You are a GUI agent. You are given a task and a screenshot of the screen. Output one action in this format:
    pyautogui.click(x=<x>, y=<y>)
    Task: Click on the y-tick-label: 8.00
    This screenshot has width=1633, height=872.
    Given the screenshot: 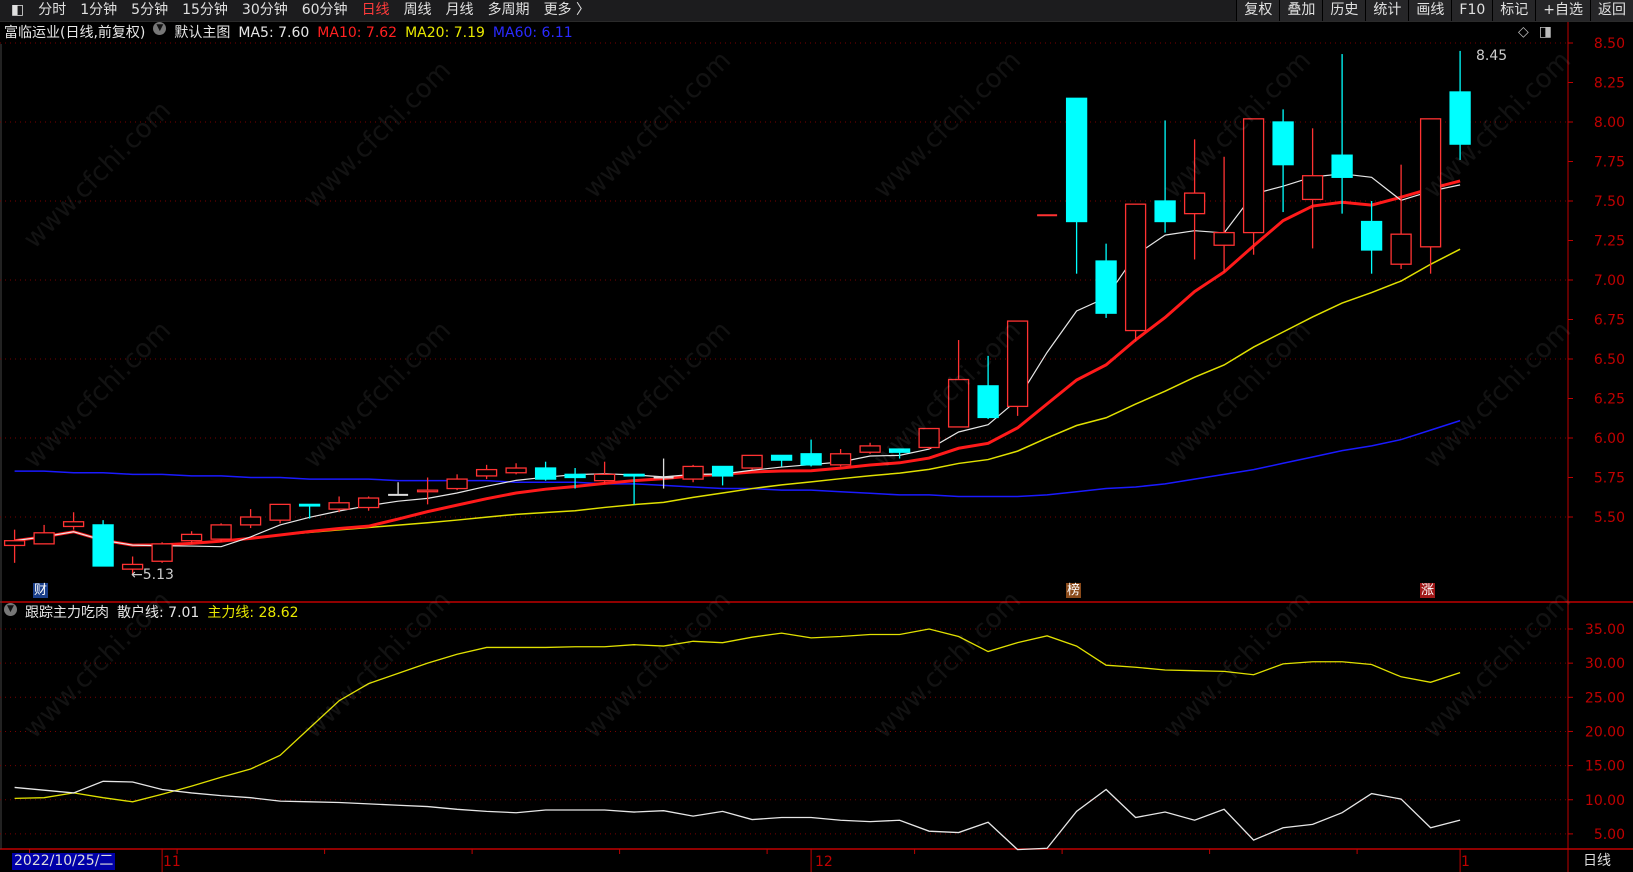 What is the action you would take?
    pyautogui.click(x=1609, y=123)
    